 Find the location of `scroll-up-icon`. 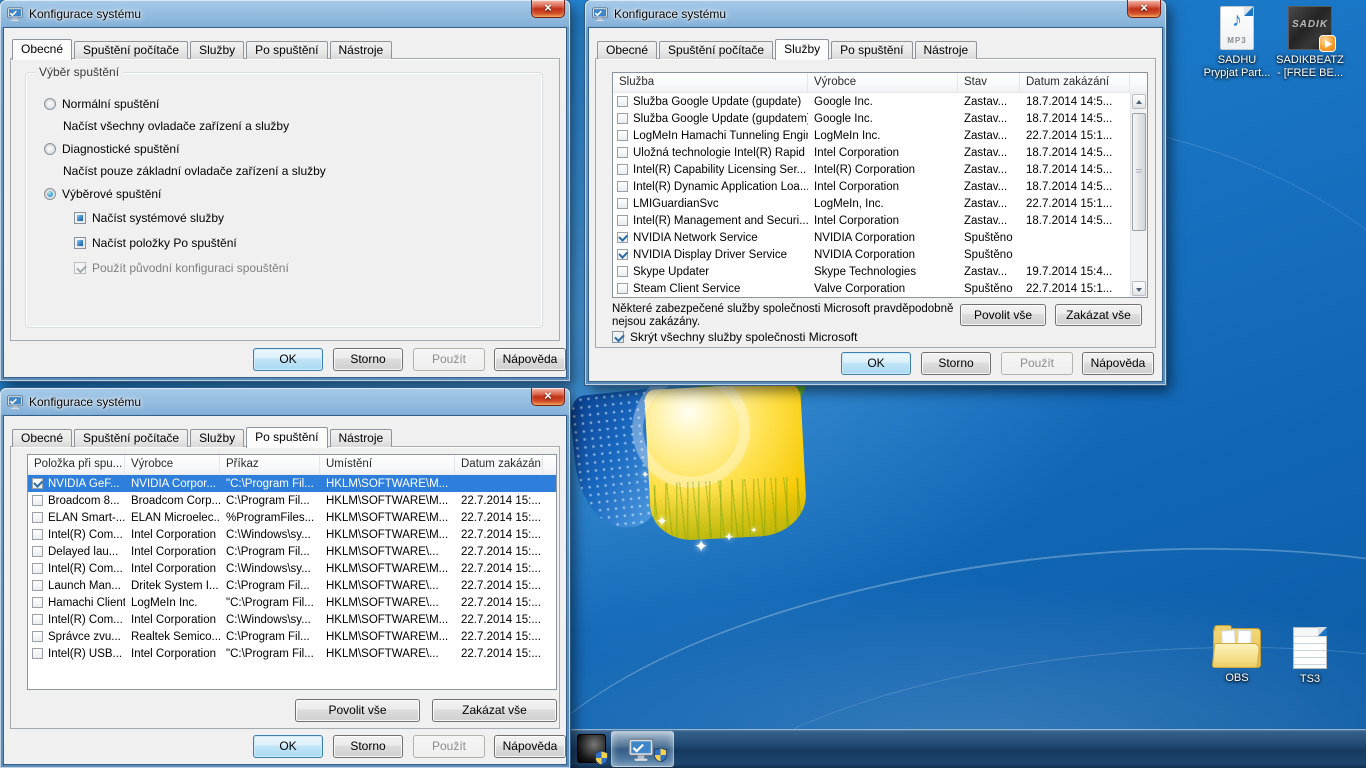

scroll-up-icon is located at coordinates (1139, 101).